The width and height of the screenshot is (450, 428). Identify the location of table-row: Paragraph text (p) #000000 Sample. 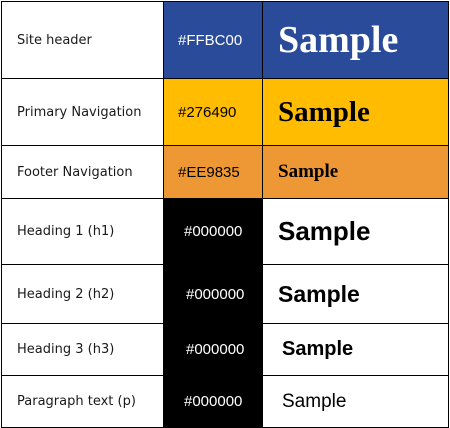
(225, 401).